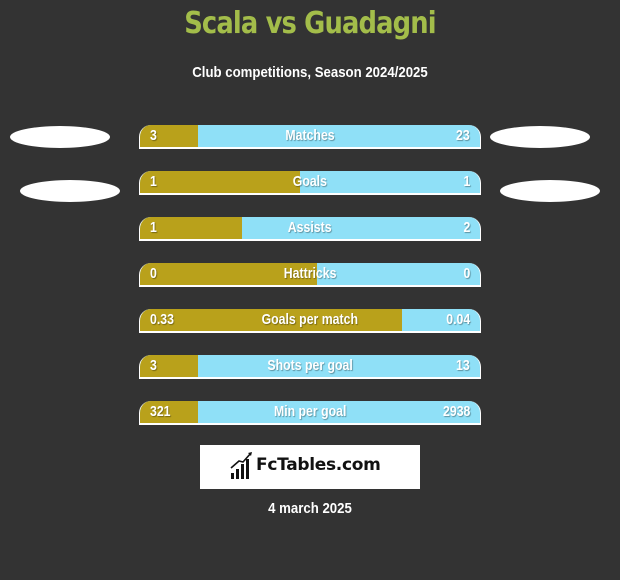 The width and height of the screenshot is (620, 580). I want to click on bar-chart-trend-icon, so click(241, 465).